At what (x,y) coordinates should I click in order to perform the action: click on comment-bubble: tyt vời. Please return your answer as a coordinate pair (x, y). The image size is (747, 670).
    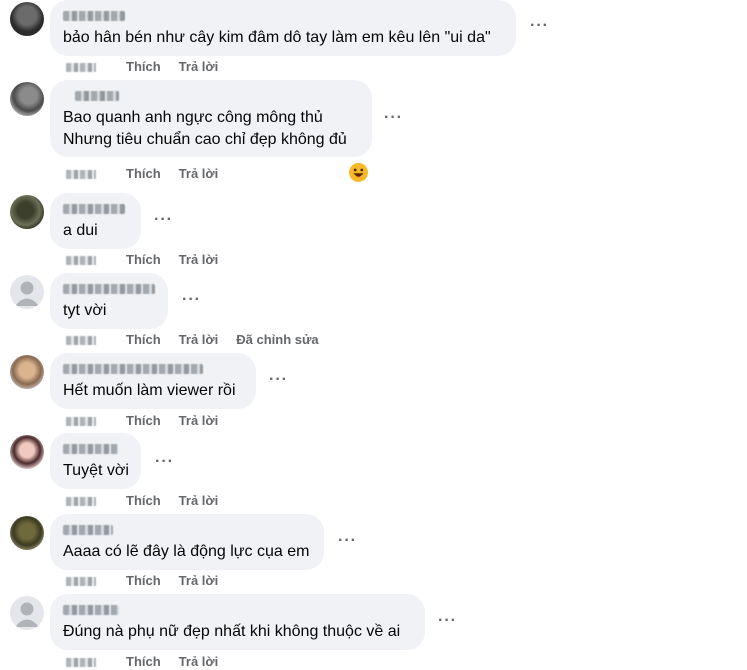
    Looking at the image, I should click on (109, 301).